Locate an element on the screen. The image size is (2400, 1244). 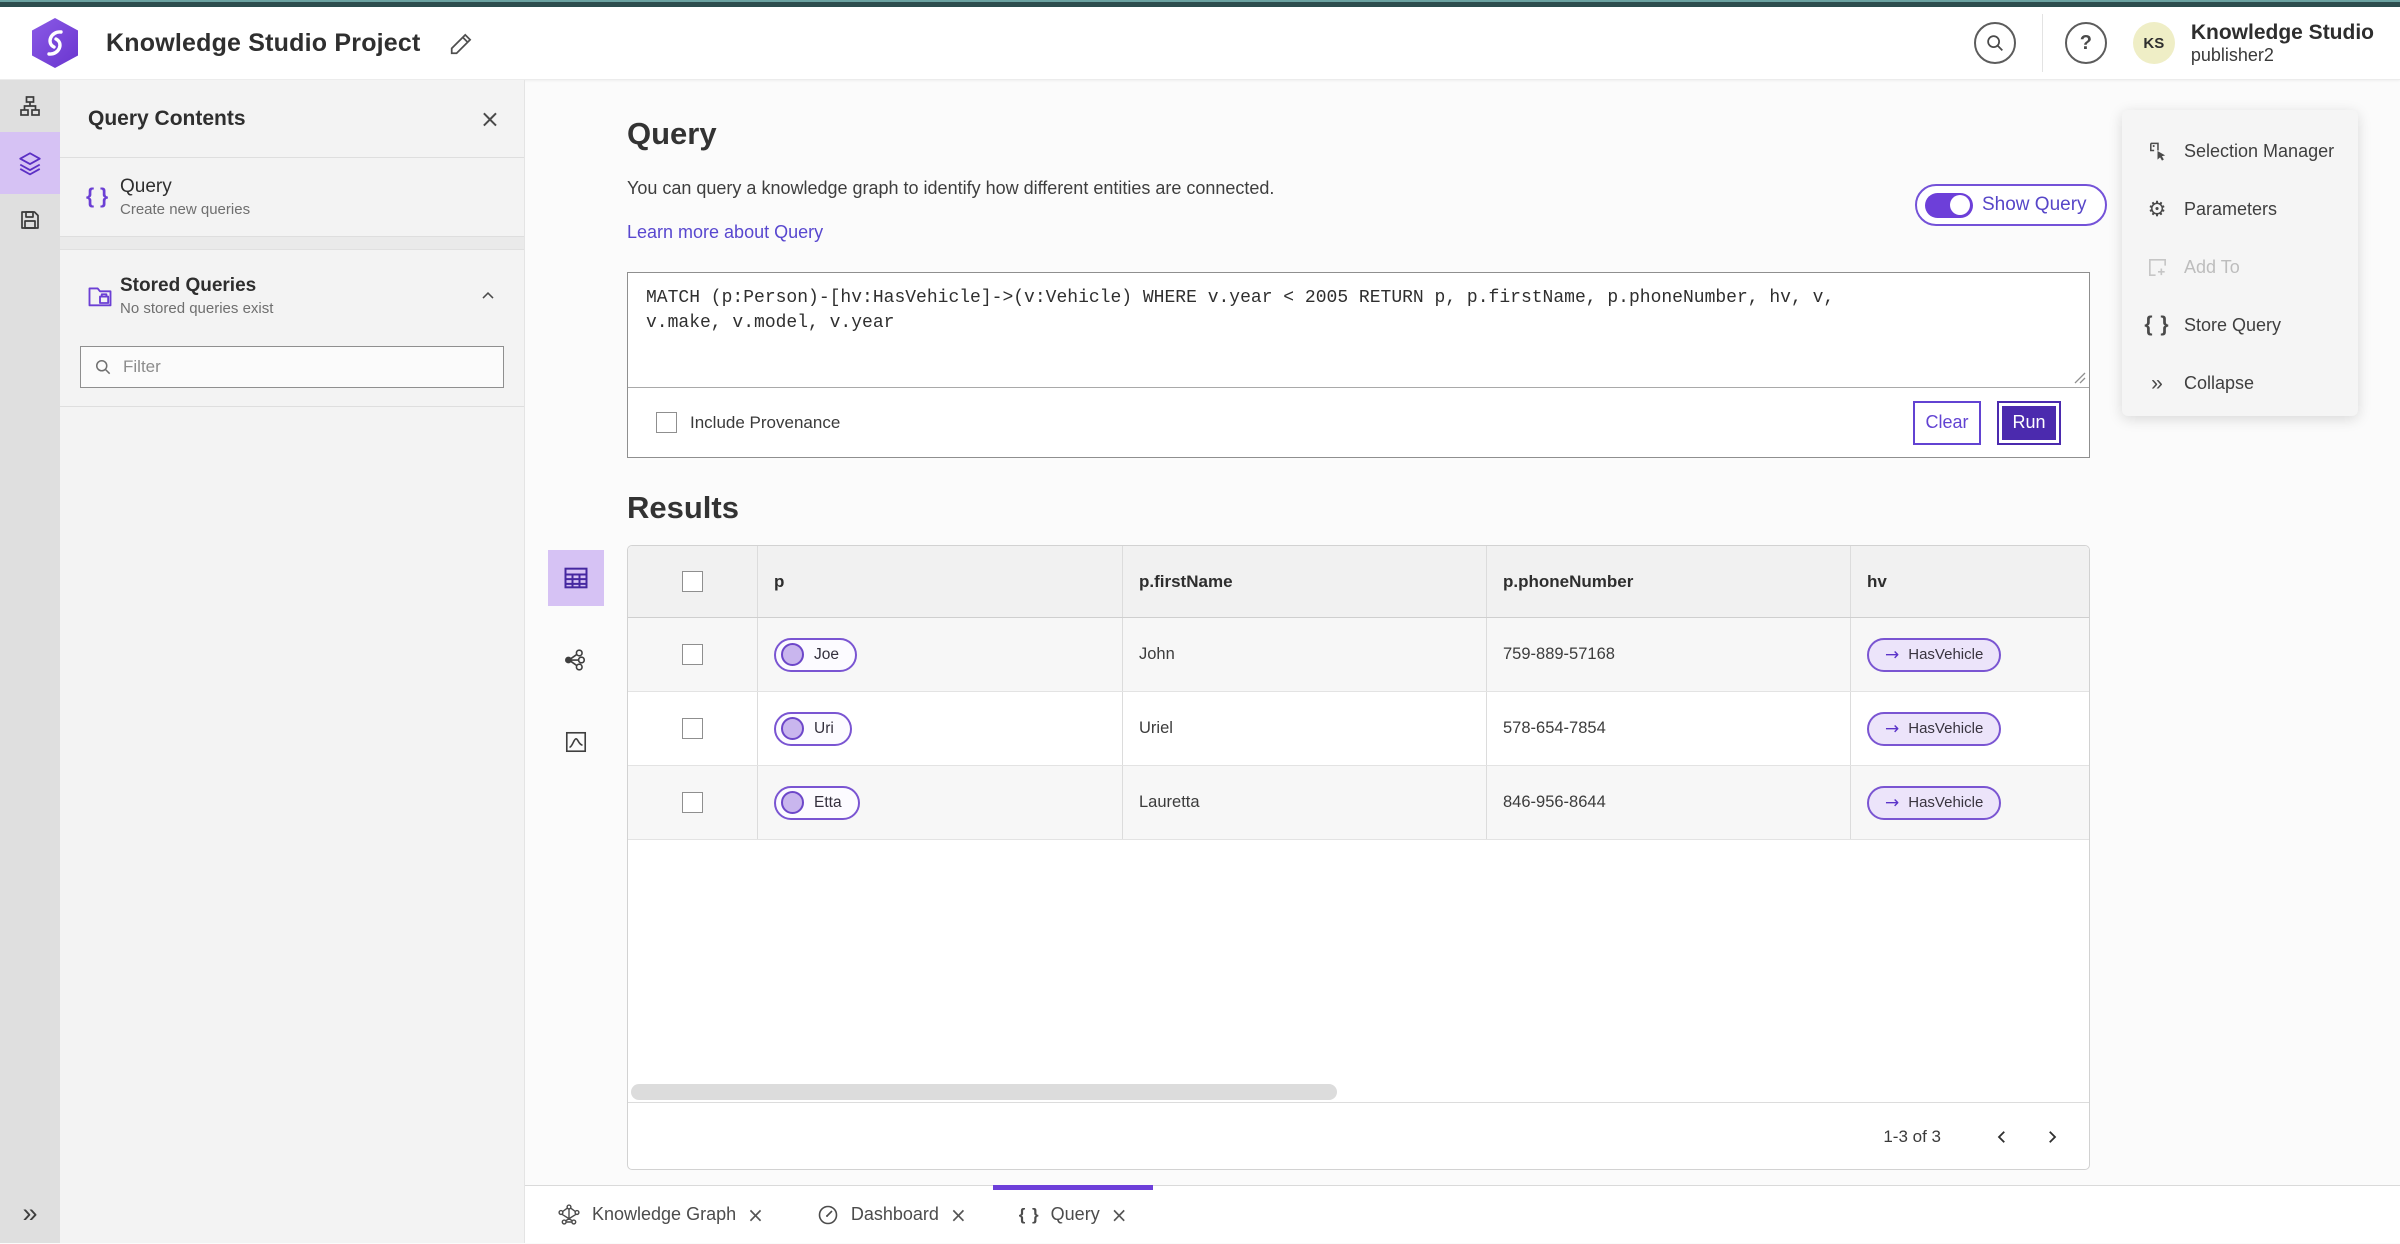
left-icon-rail: » is located at coordinates (30, 661).